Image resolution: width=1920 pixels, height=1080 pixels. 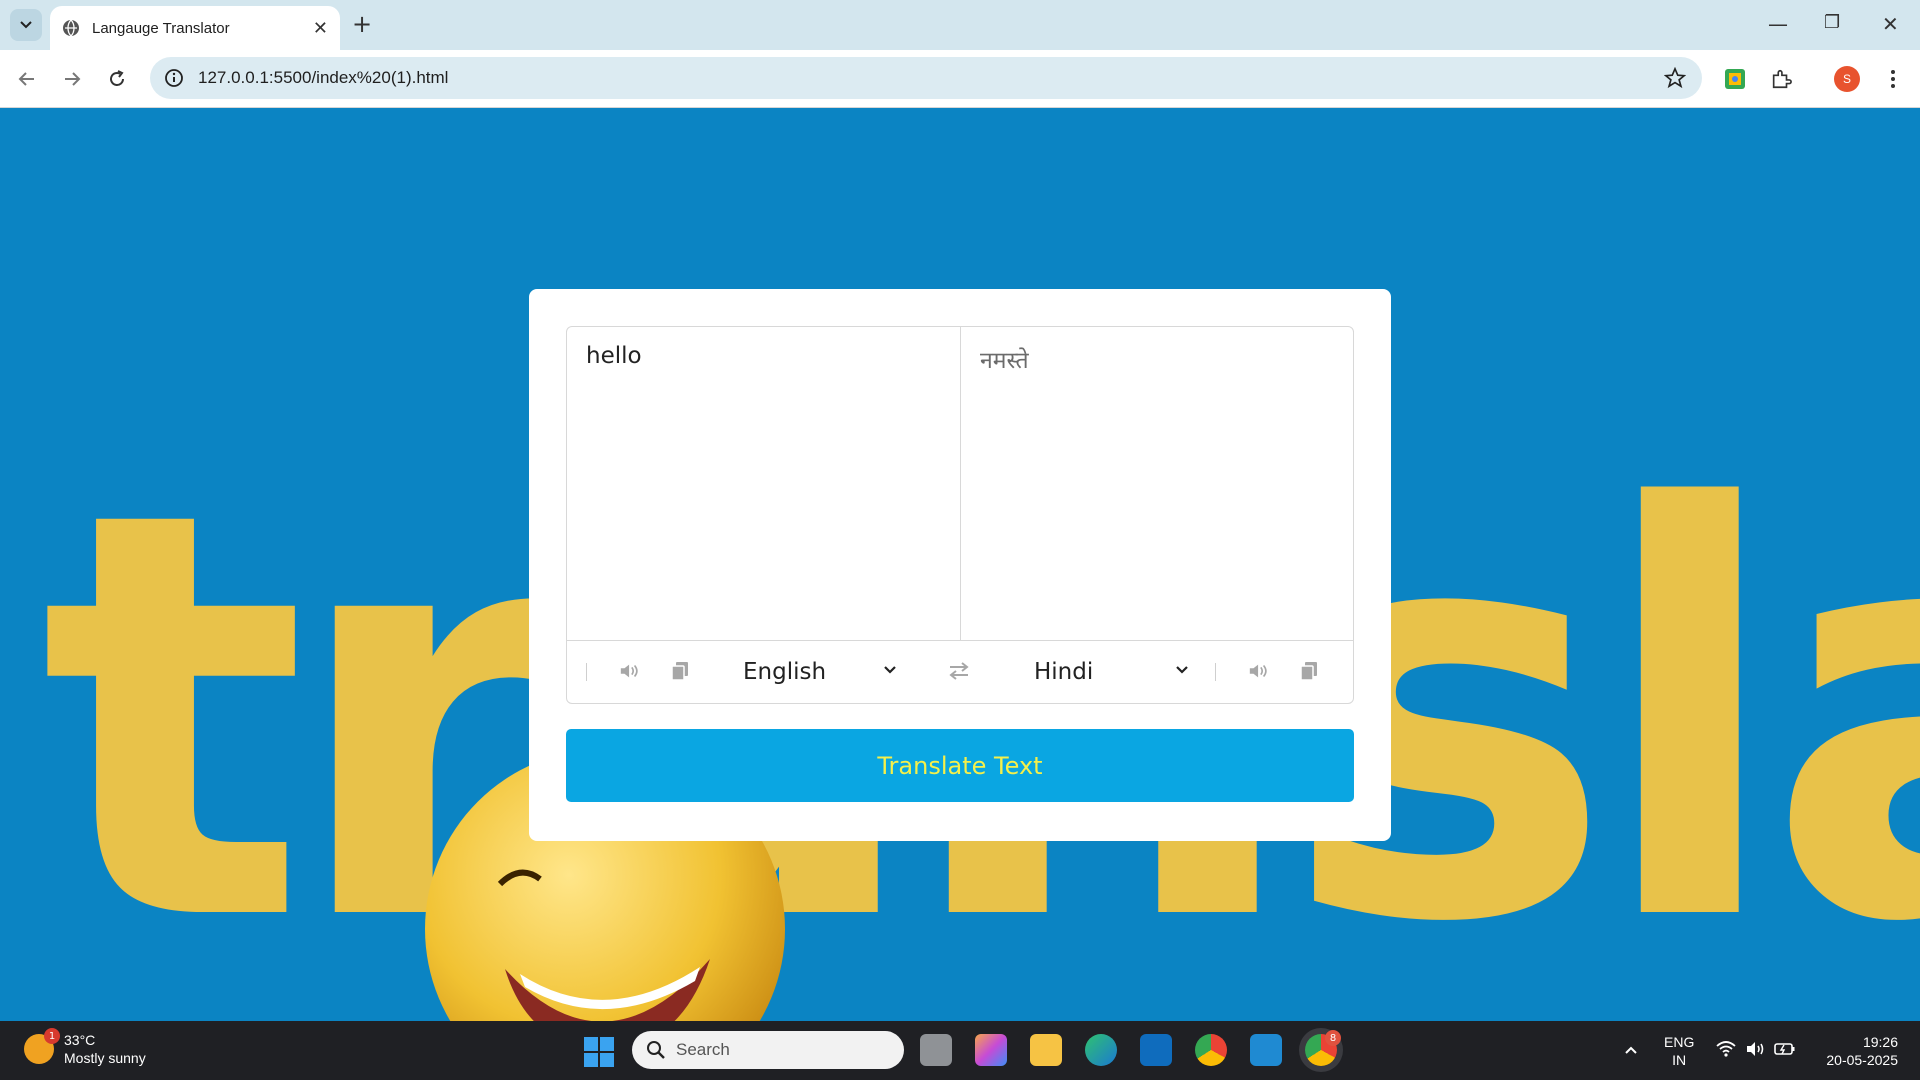 I want to click on weather-icon: 1, so click(x=42, y=1046).